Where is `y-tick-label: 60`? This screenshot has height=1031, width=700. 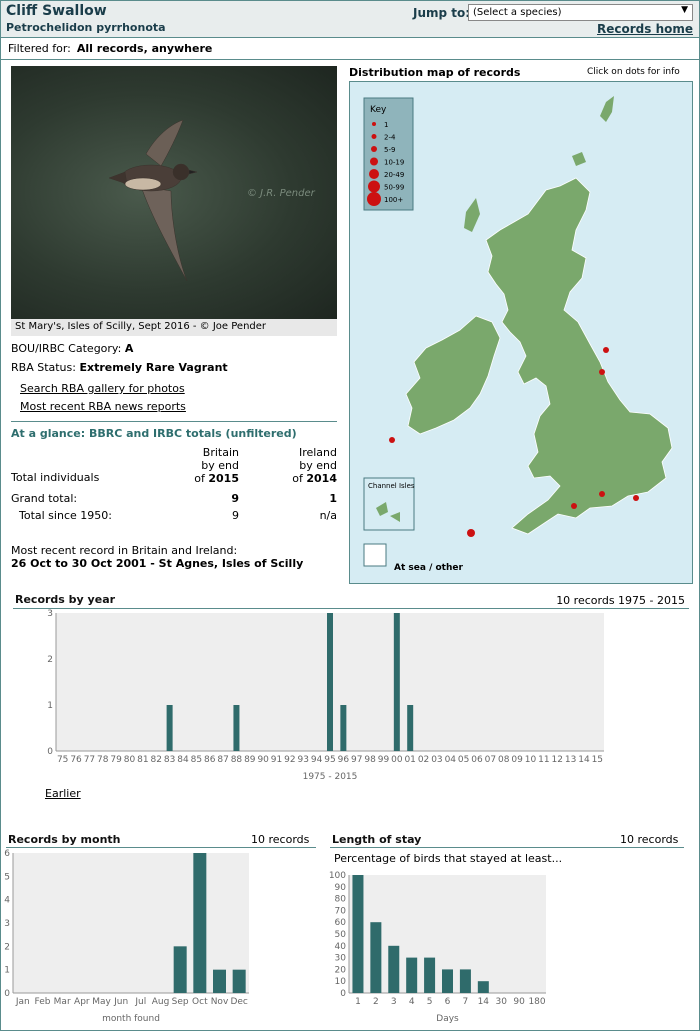 y-tick-label: 60 is located at coordinates (341, 923).